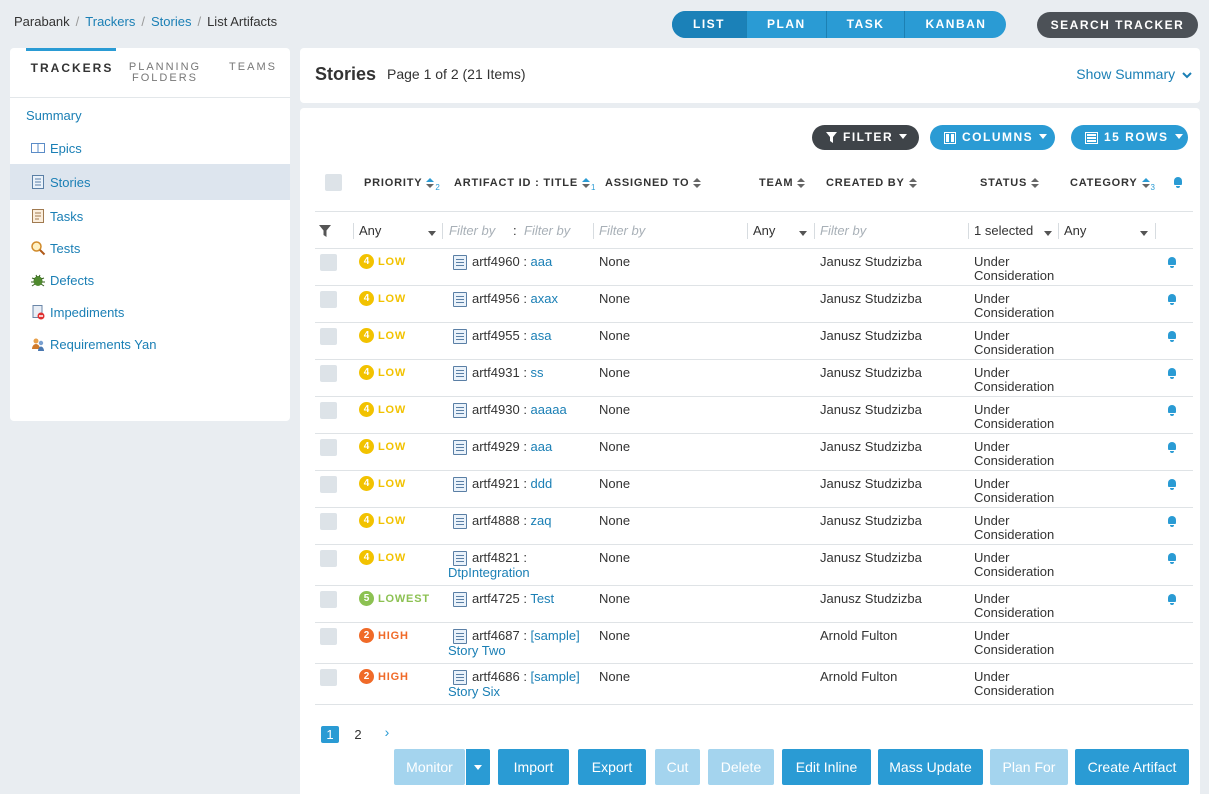 This screenshot has width=1209, height=794. I want to click on edit-inline-button: Edit Inline, so click(826, 767).